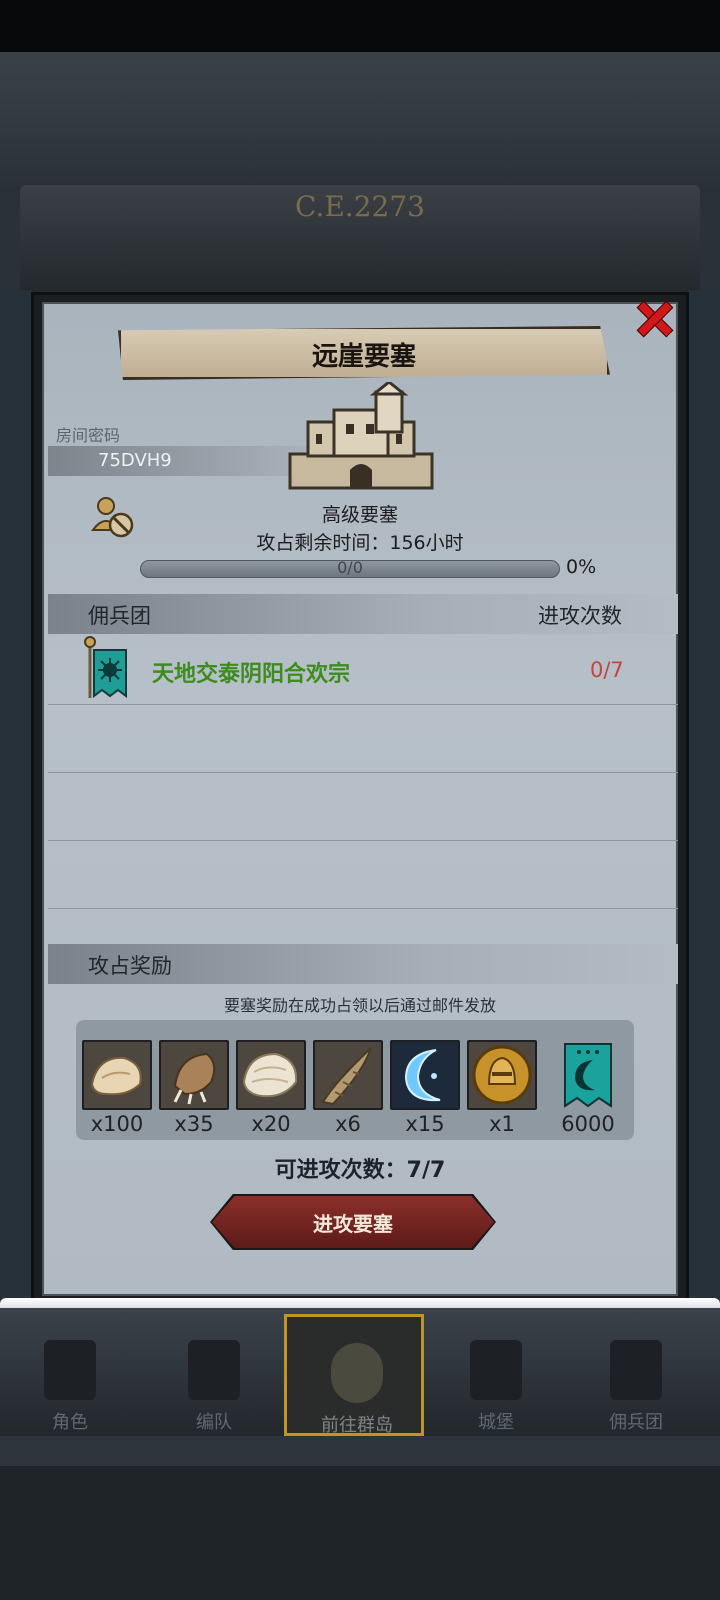 Image resolution: width=720 pixels, height=1600 pixels. What do you see at coordinates (357, 1425) in the screenshot?
I see `nav-tab-label: 前往群岛` at bounding box center [357, 1425].